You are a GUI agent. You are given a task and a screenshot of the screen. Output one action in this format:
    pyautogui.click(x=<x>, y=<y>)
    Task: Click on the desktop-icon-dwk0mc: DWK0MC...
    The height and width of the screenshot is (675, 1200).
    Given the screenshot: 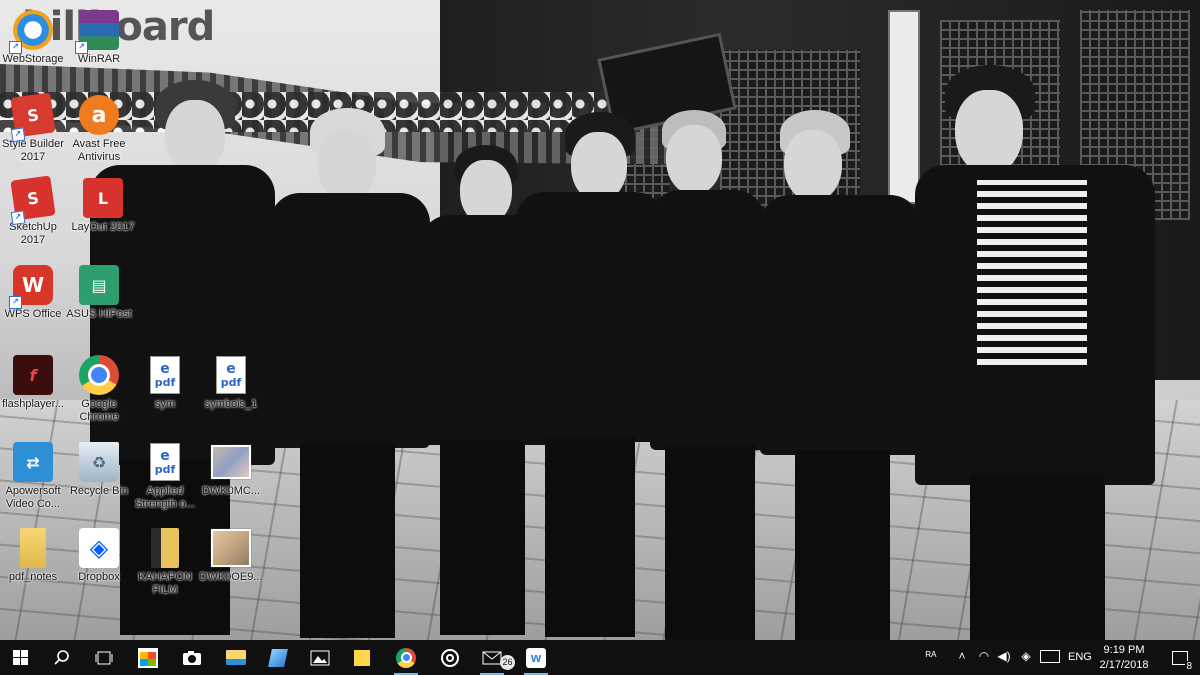 What is the action you would take?
    pyautogui.click(x=231, y=484)
    